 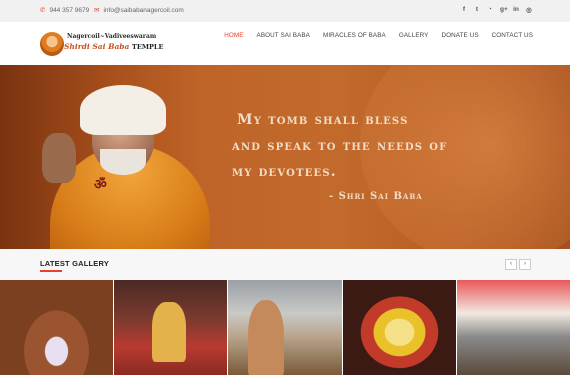 I want to click on sai-baba-avatar-icon, so click(x=52, y=44).